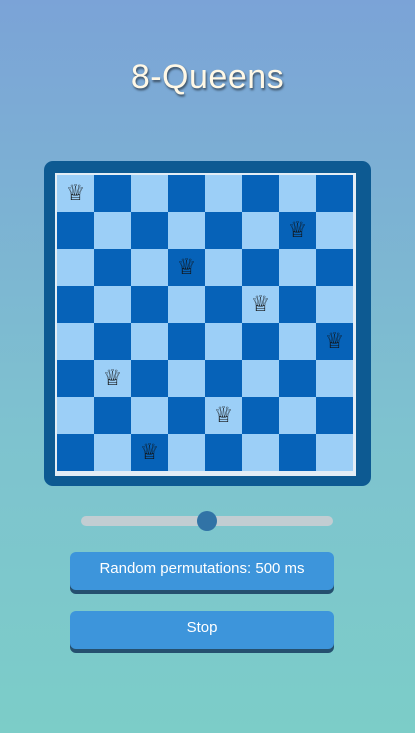  Describe the element at coordinates (202, 571) in the screenshot. I see `random-permutations-button: Random permutations: 500 ms` at that location.